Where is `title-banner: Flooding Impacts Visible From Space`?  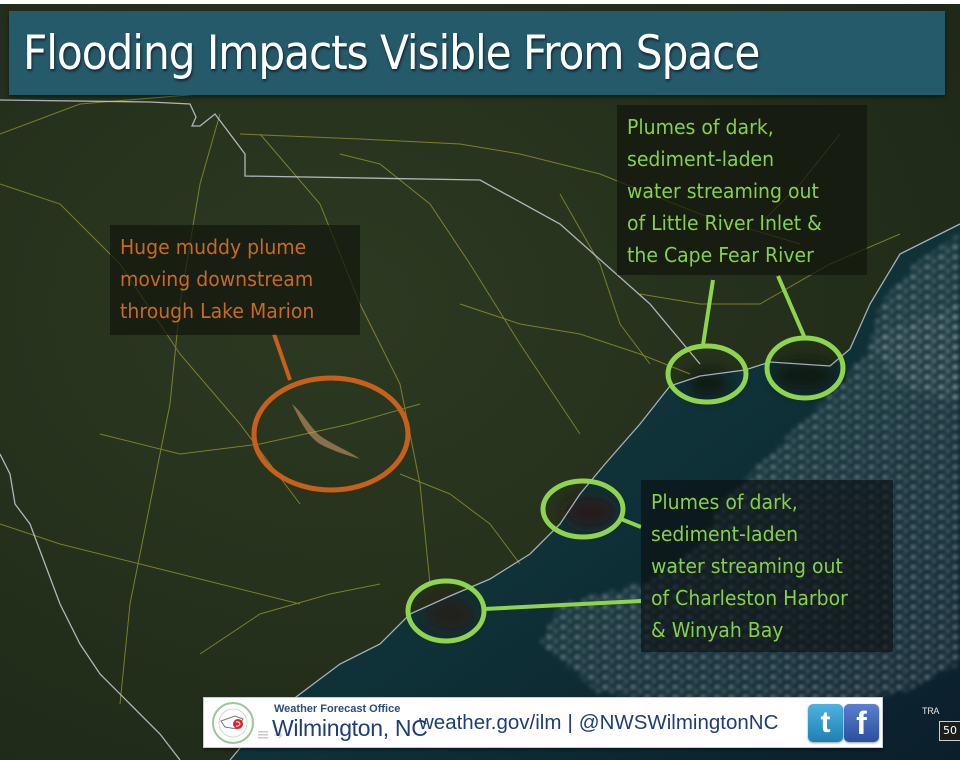
title-banner: Flooding Impacts Visible From Space is located at coordinates (477, 53).